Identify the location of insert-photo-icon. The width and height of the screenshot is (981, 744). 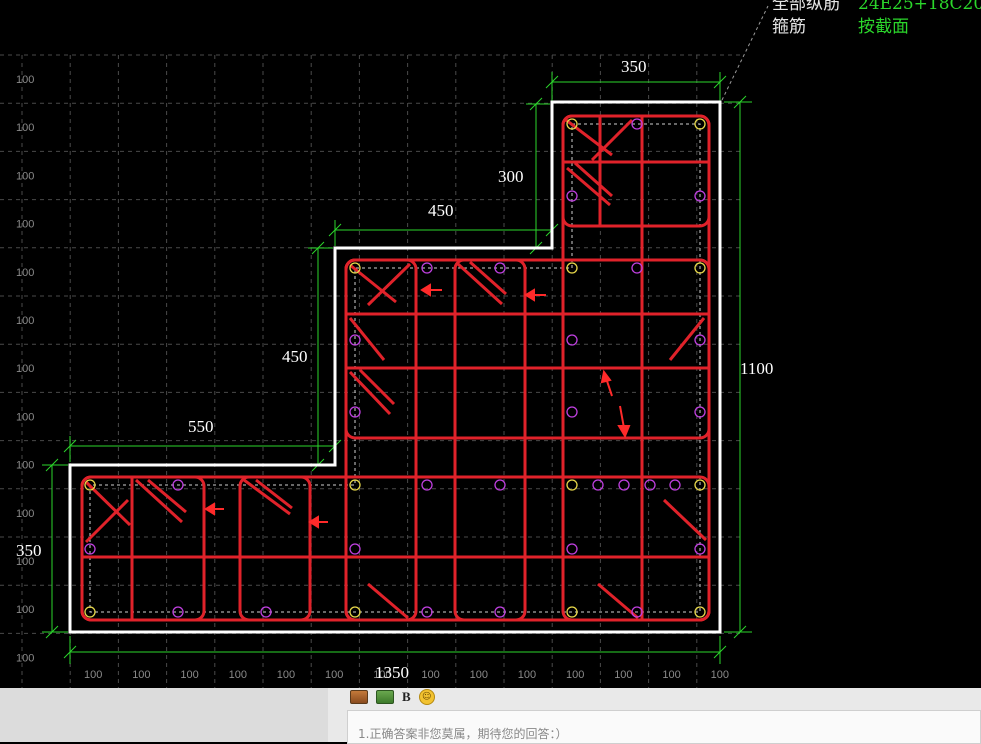
(385, 697).